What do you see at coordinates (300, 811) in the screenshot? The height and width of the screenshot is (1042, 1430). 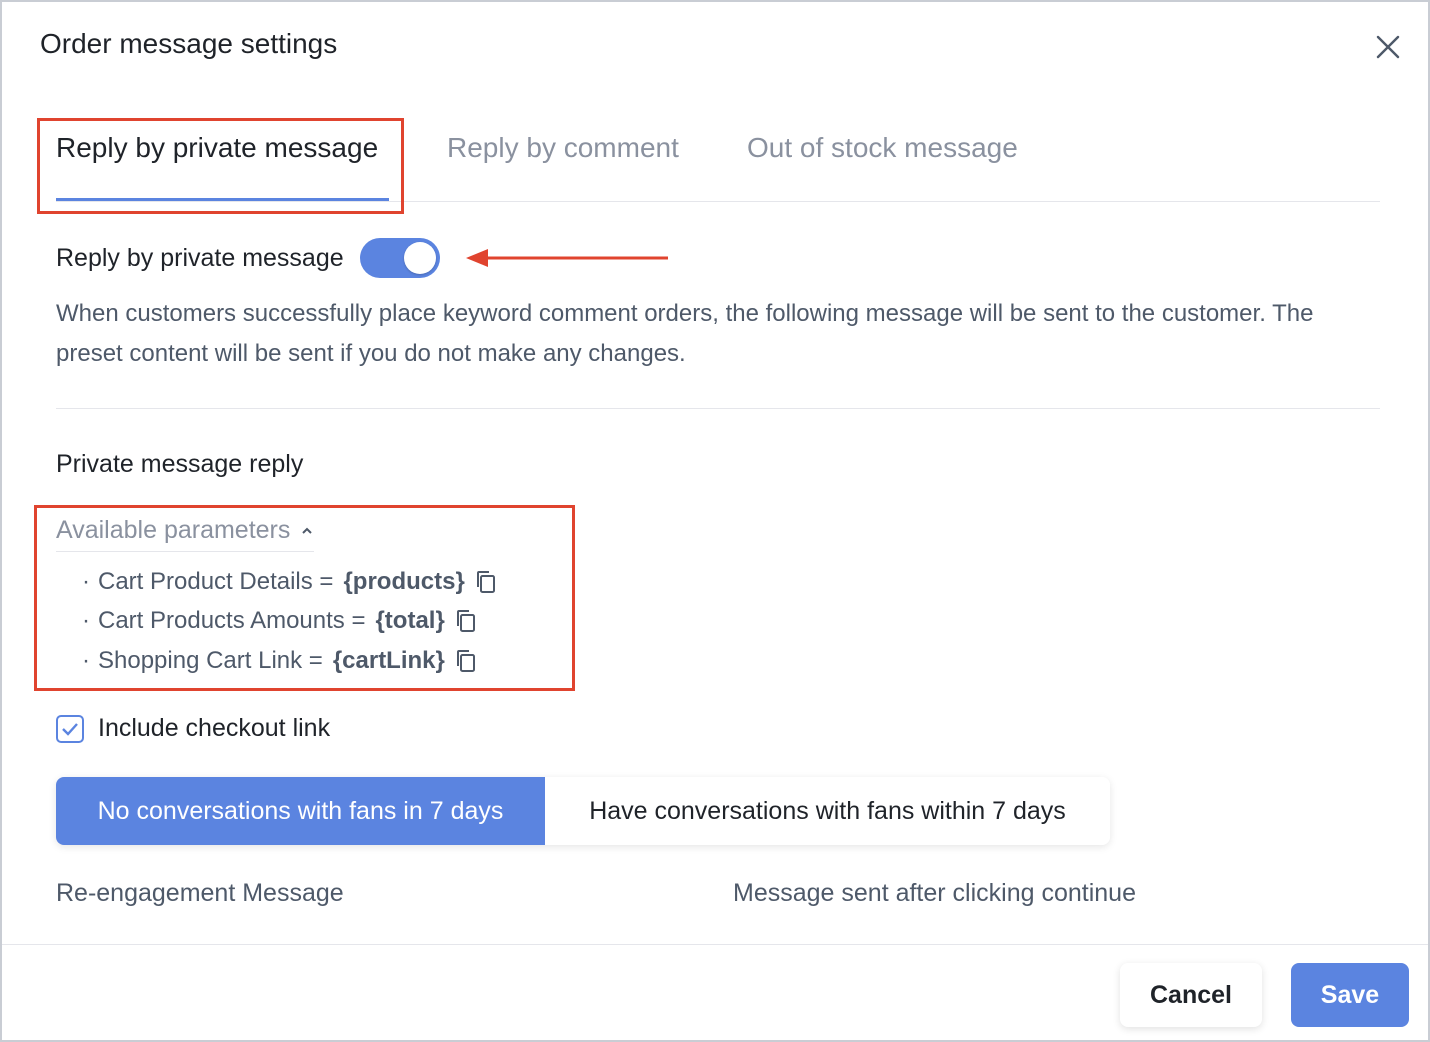 I see `segment-no-conversations: No conversations with fans in 7 days` at bounding box center [300, 811].